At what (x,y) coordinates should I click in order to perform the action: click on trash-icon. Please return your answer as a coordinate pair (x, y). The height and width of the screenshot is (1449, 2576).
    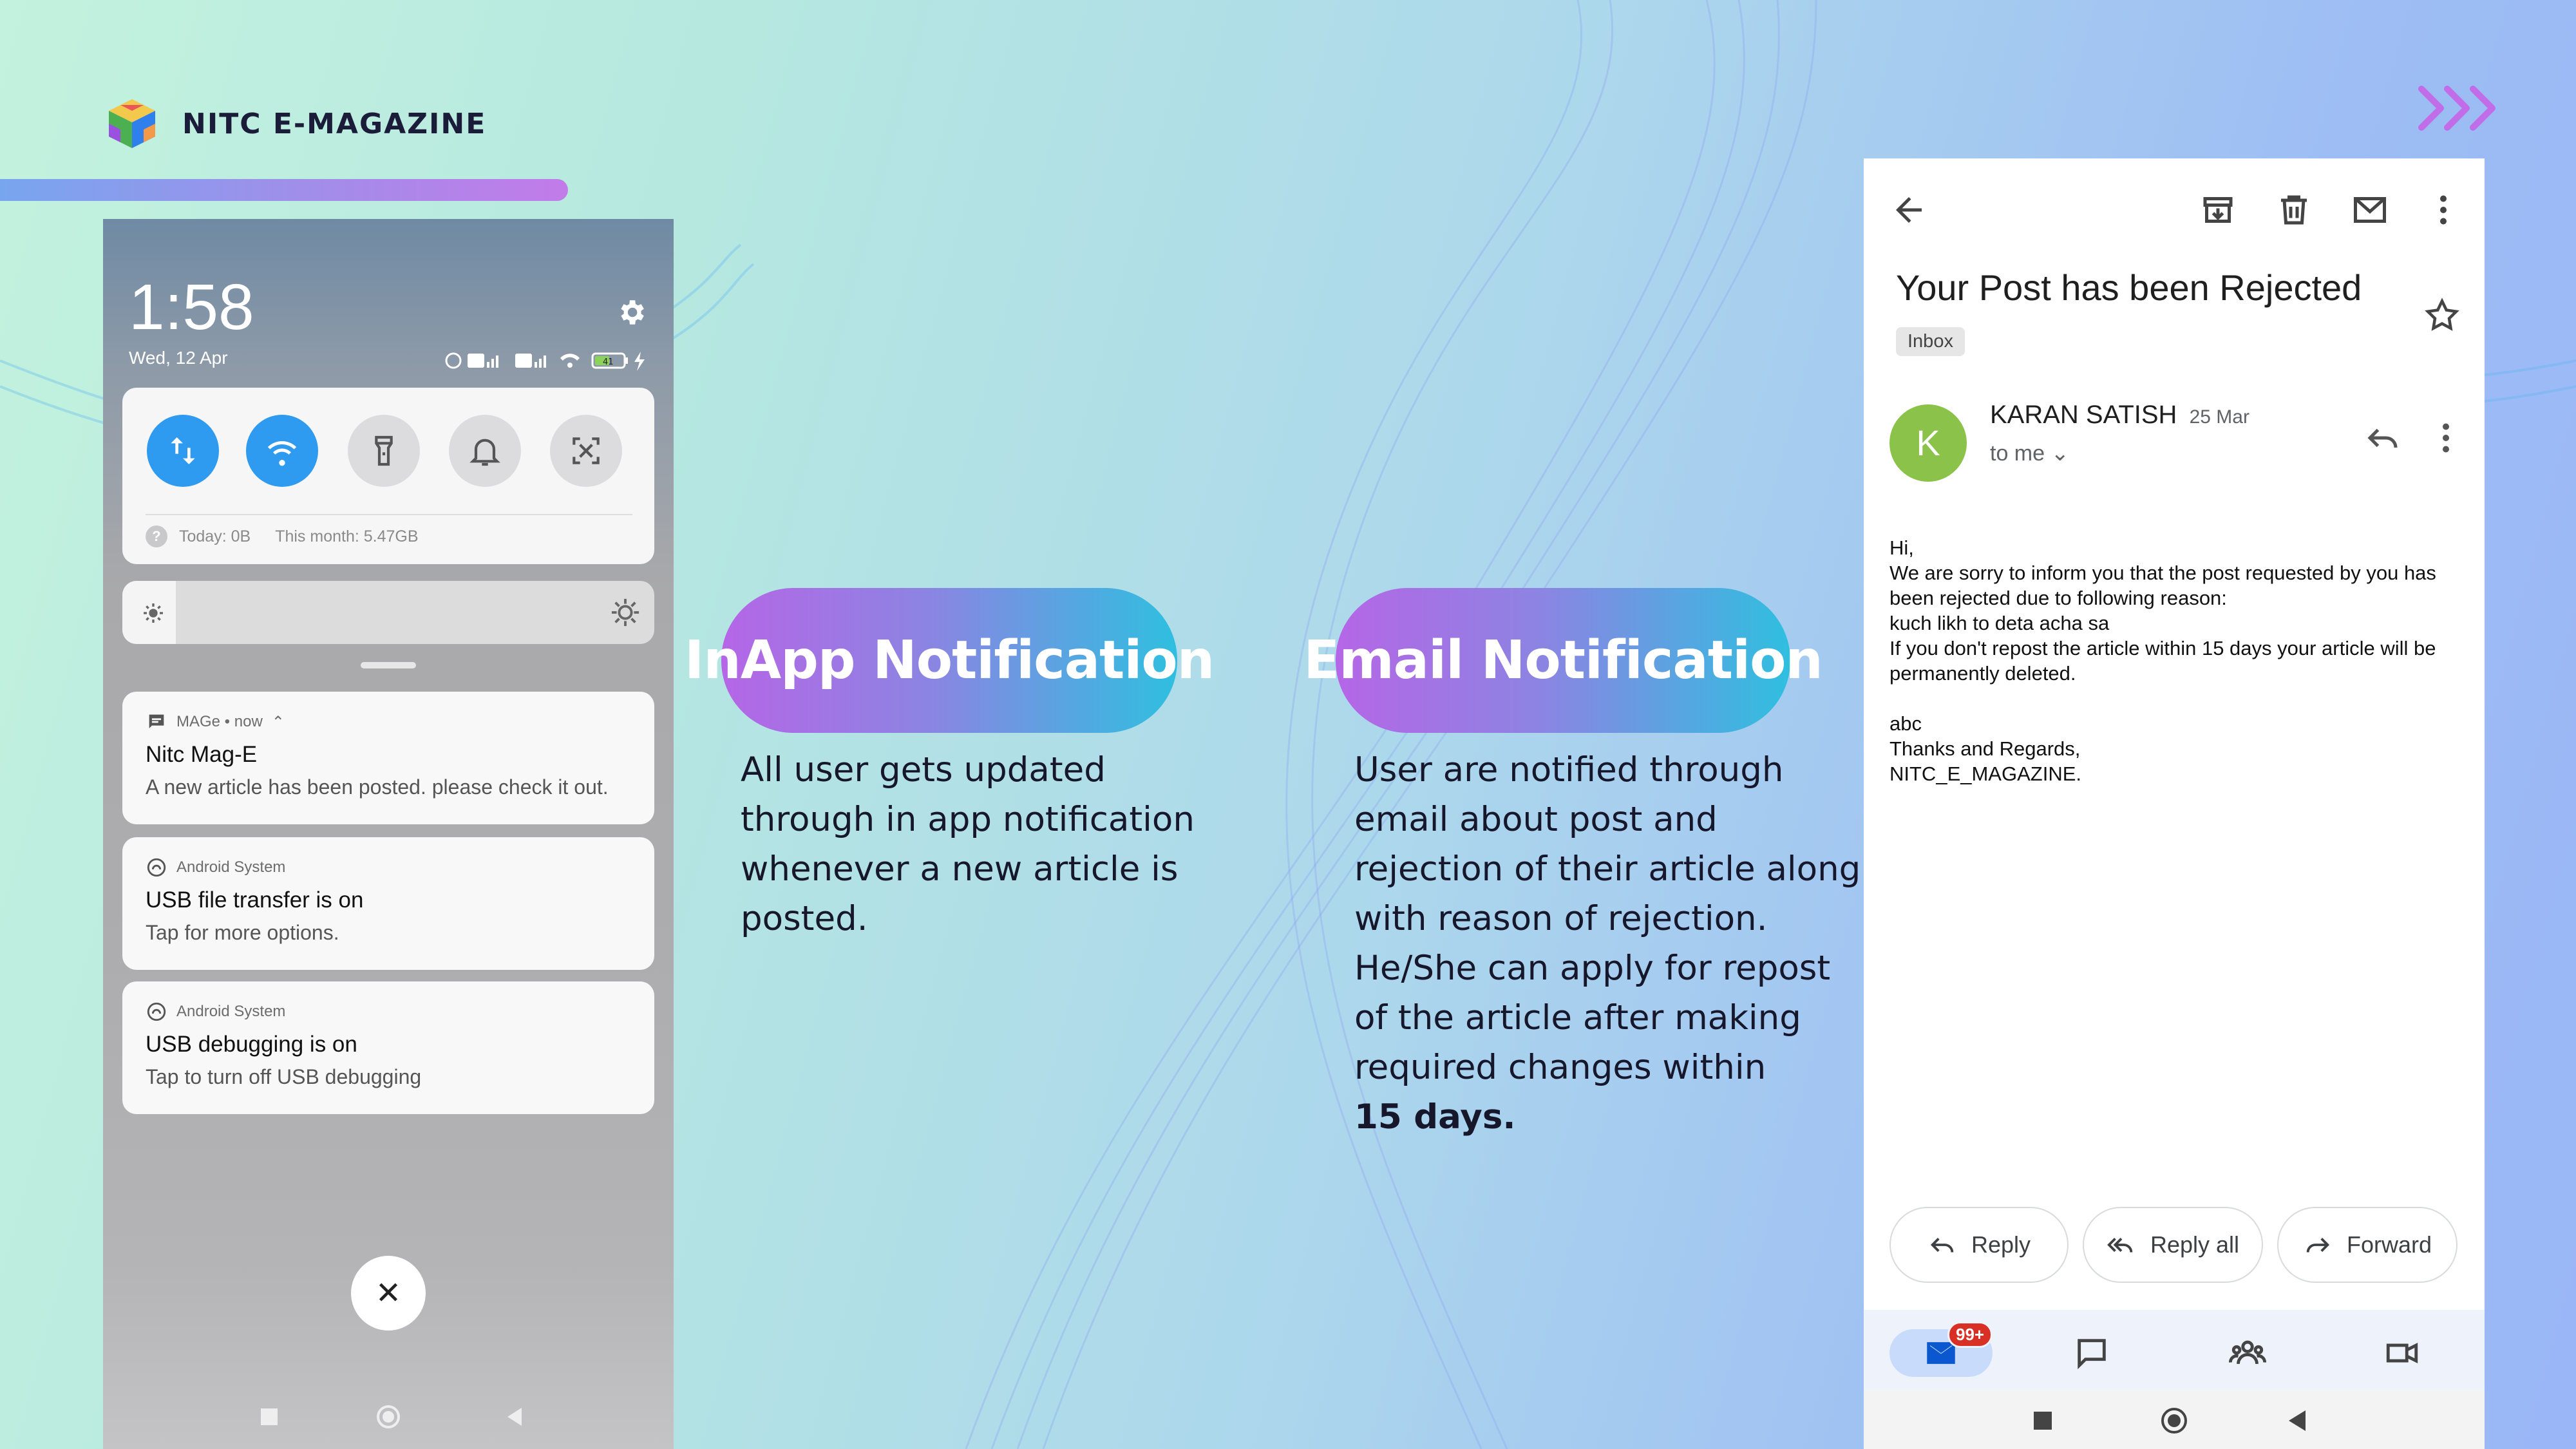
    Looking at the image, I should click on (2294, 210).